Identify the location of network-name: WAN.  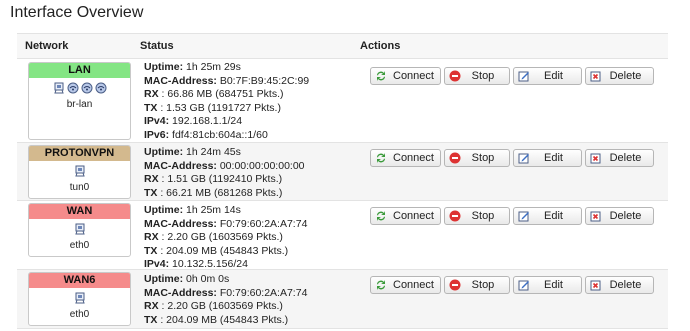
(79, 211).